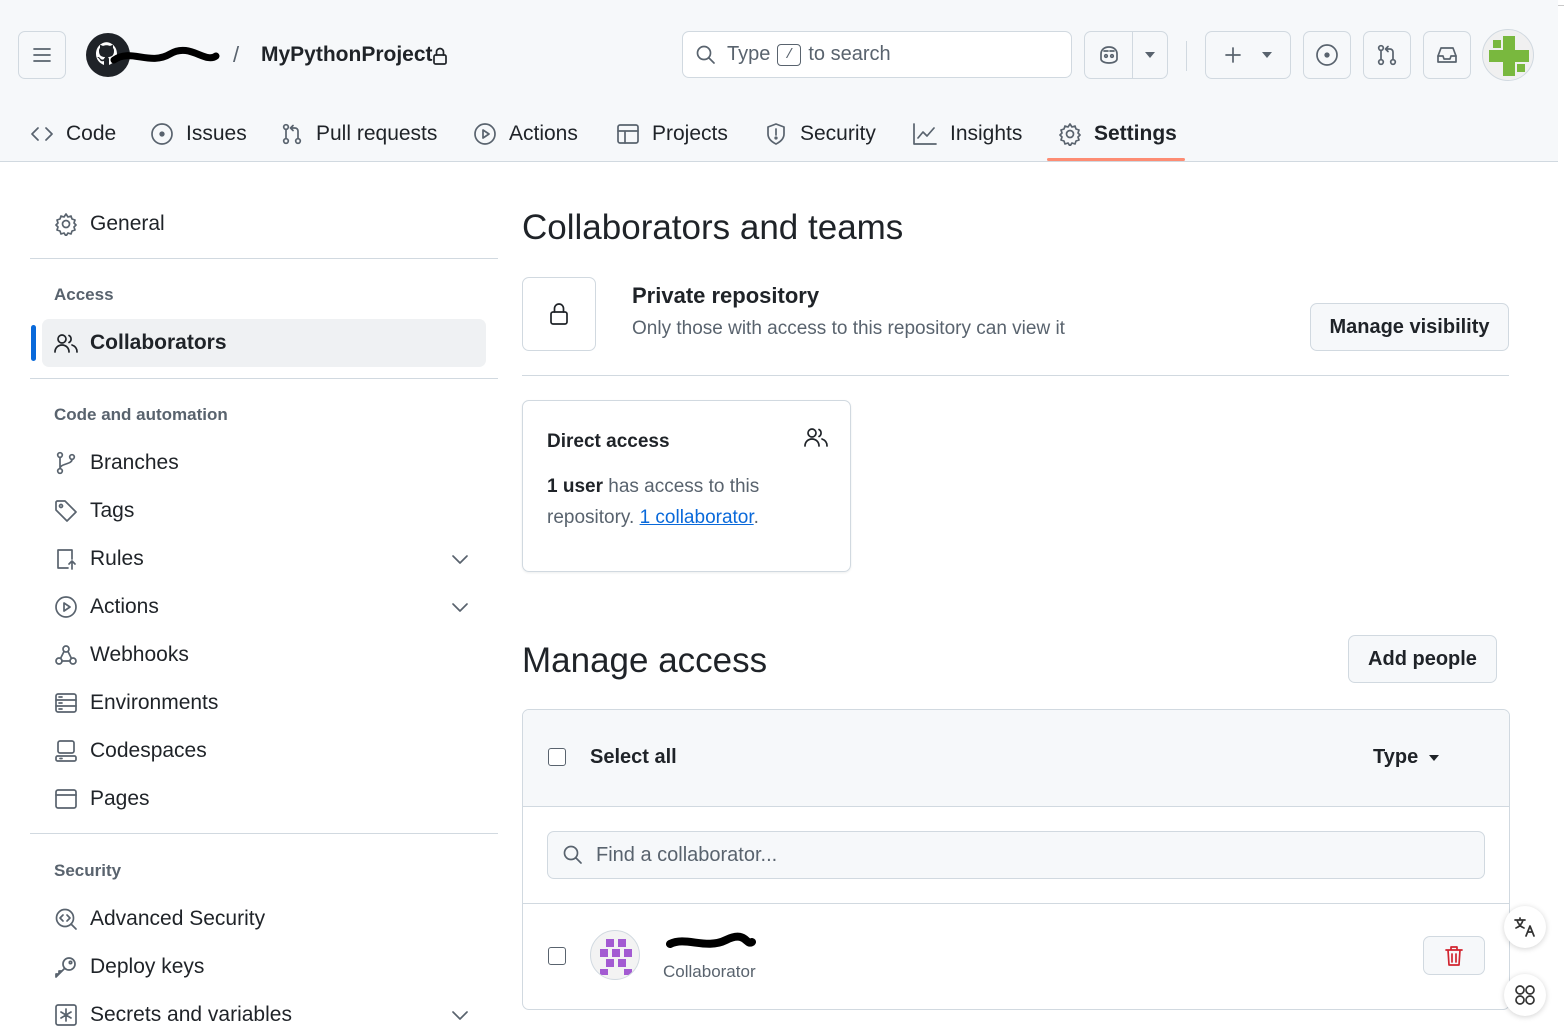  Describe the element at coordinates (264, 919) in the screenshot. I see `sidebar-item-advanced-security: Advanced Security` at that location.